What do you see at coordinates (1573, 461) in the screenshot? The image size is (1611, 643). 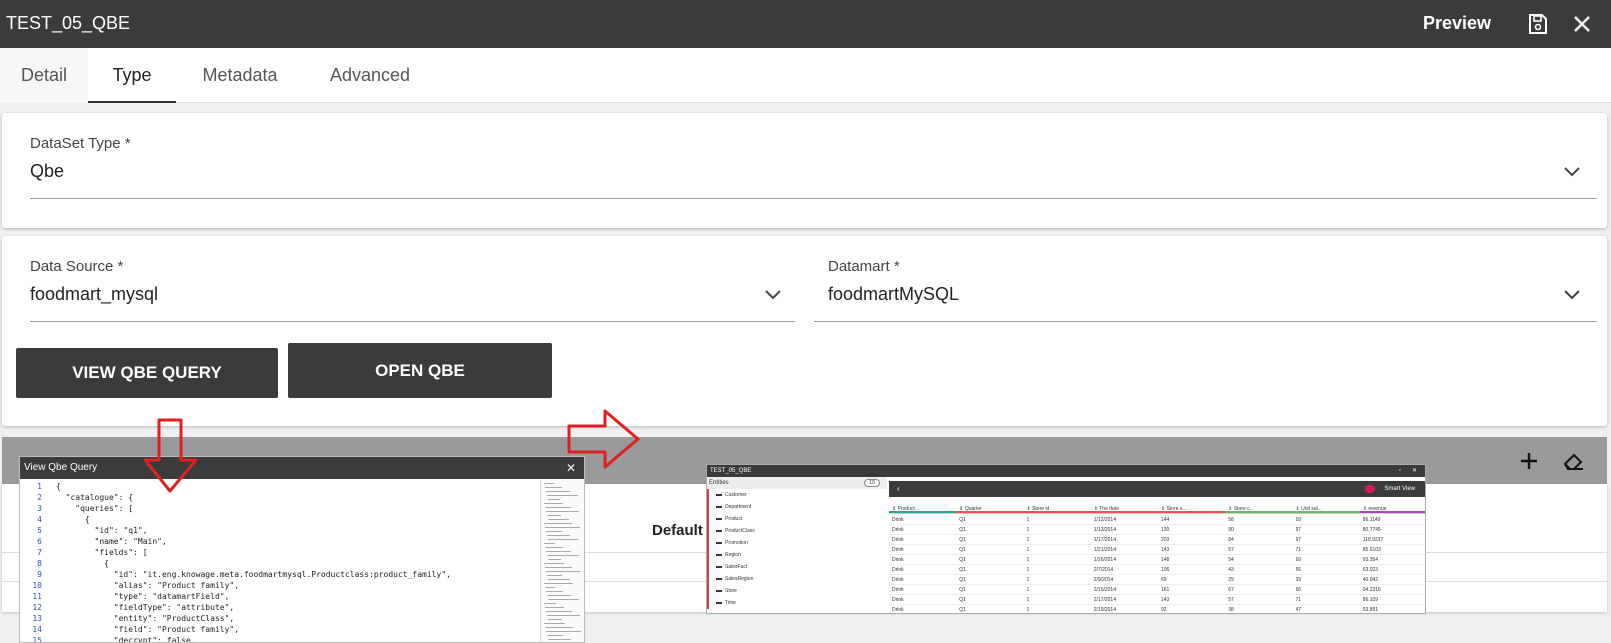 I see `eraser-icon` at bounding box center [1573, 461].